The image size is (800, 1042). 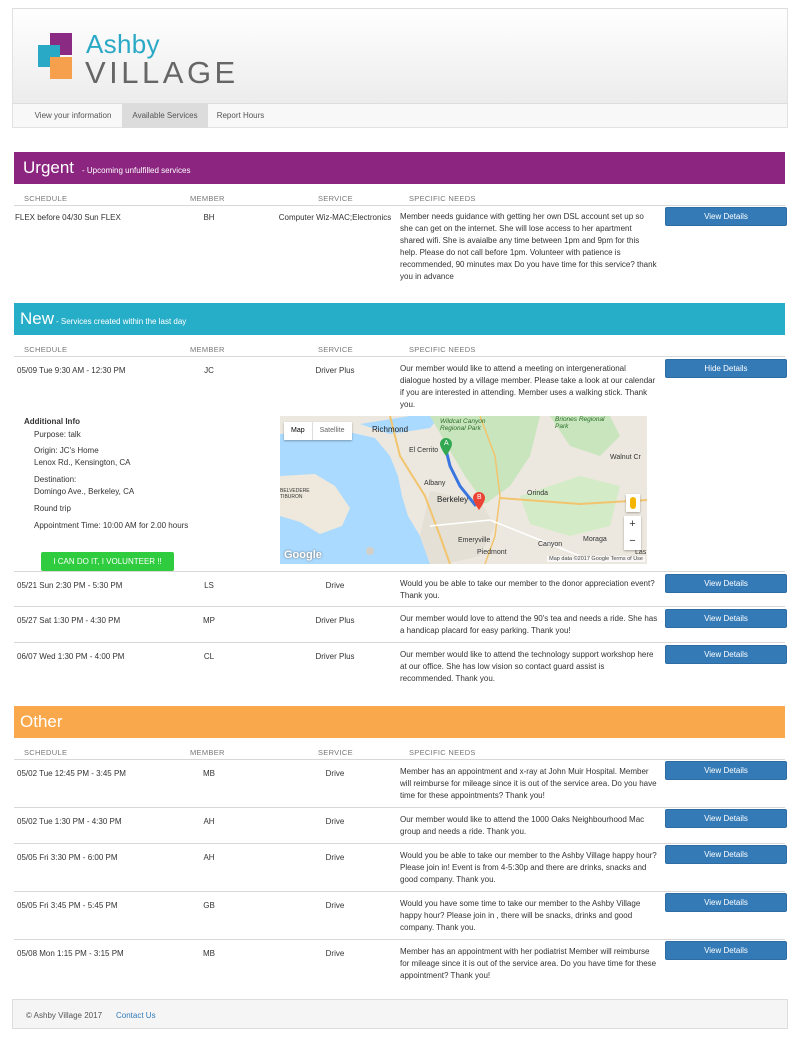 I want to click on ashby-village-logo: Ashby VILLAGE, so click(x=138, y=63).